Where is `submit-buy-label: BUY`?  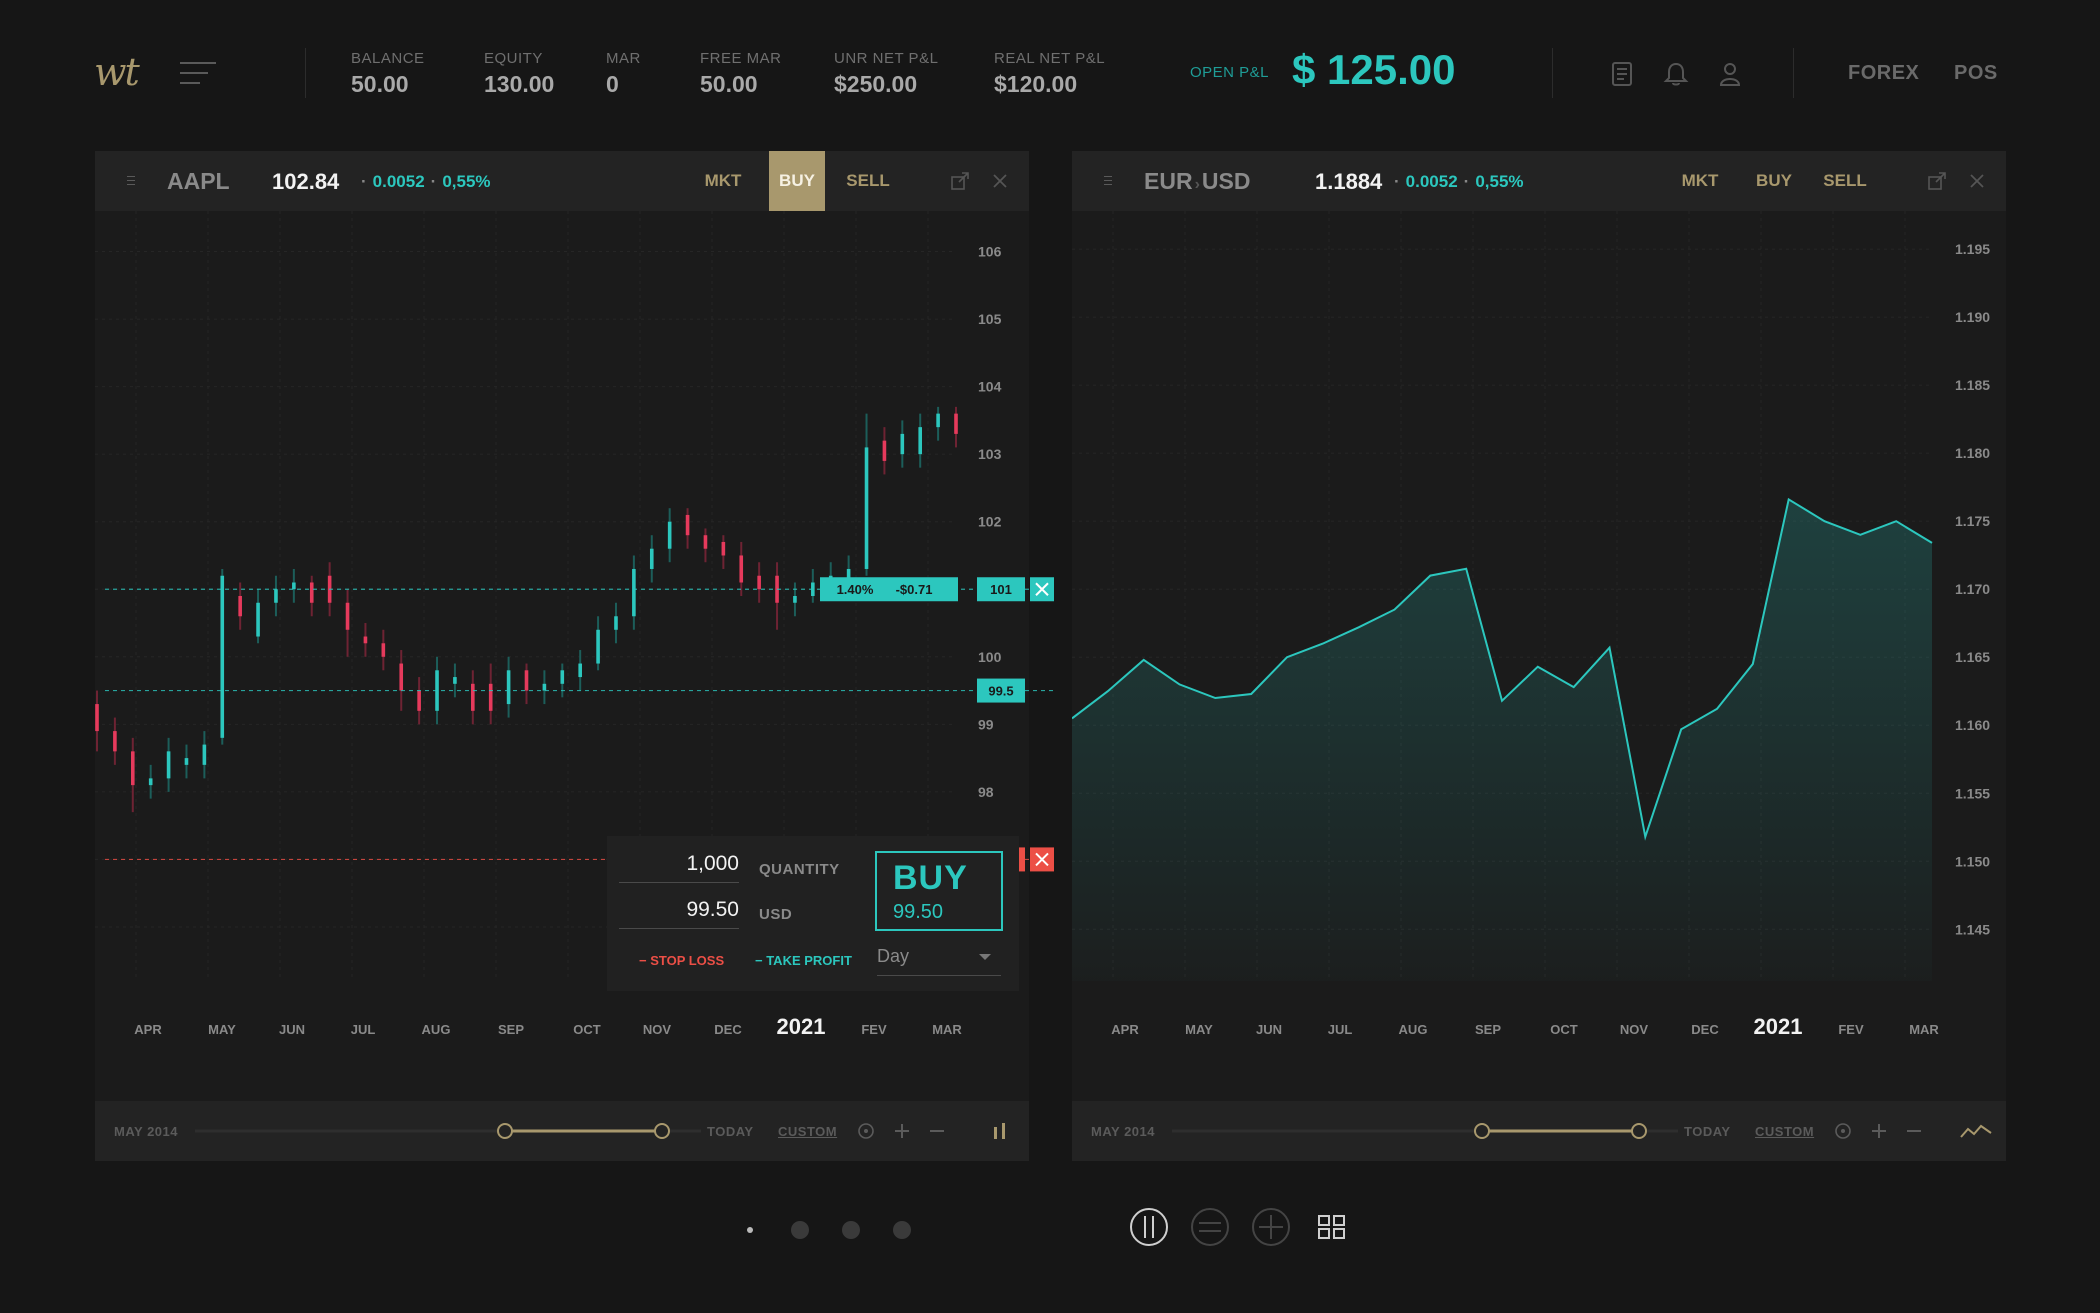 submit-buy-label: BUY is located at coordinates (930, 878).